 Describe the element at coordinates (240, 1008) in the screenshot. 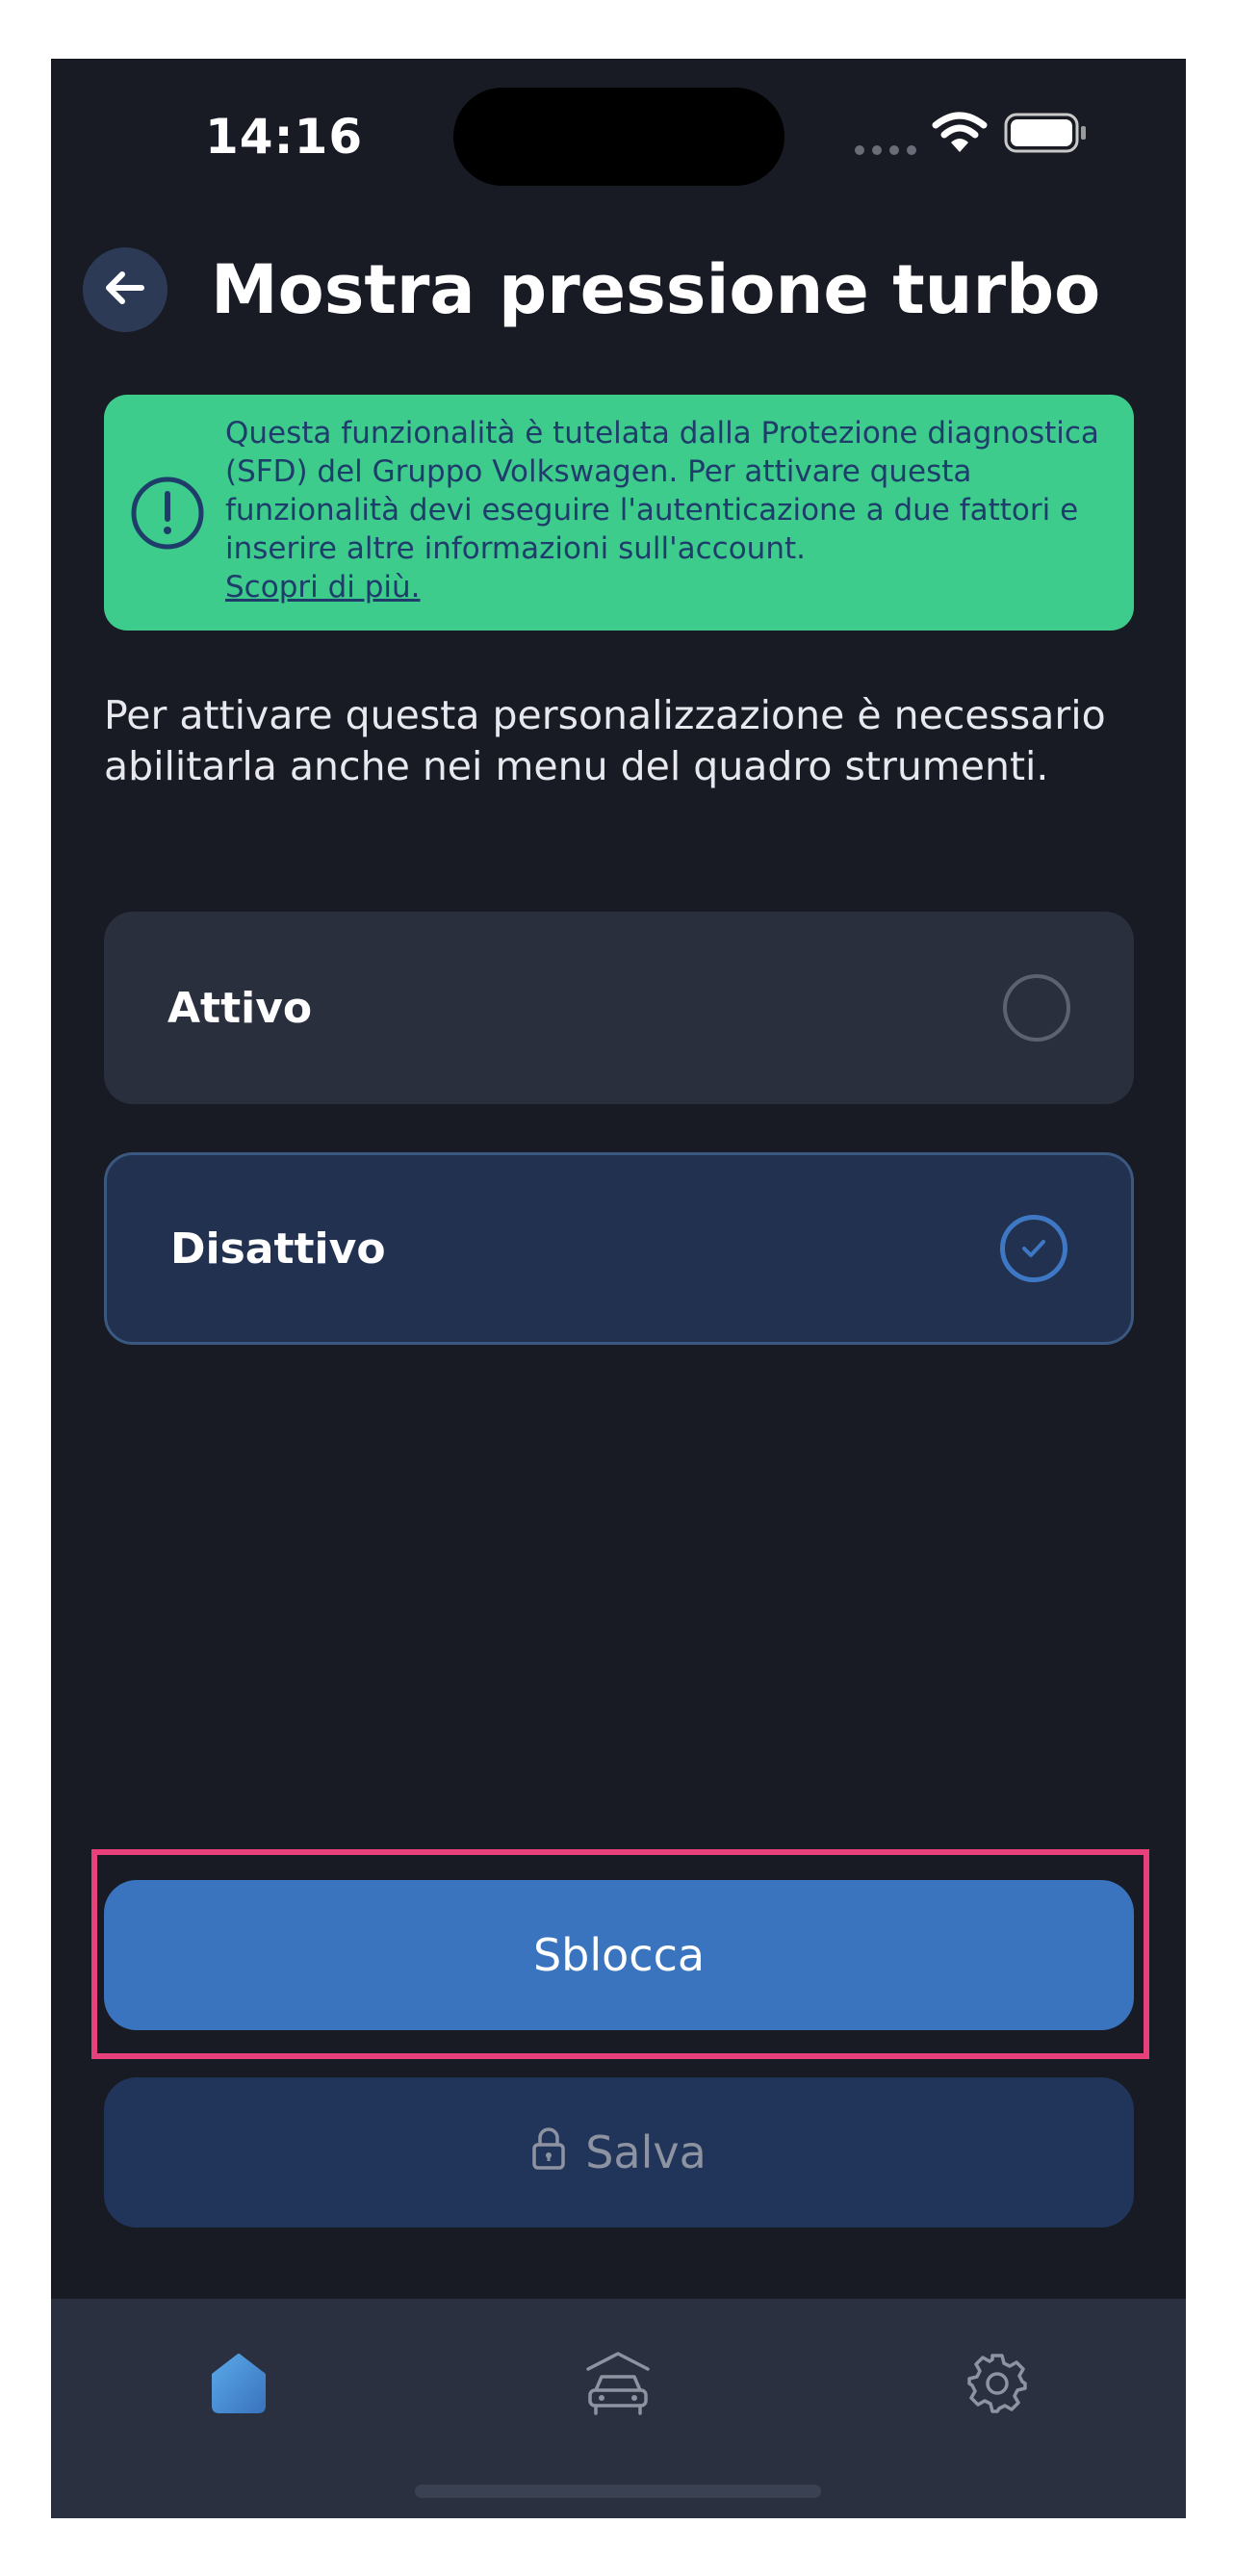

I see `option-label: Attivo` at that location.